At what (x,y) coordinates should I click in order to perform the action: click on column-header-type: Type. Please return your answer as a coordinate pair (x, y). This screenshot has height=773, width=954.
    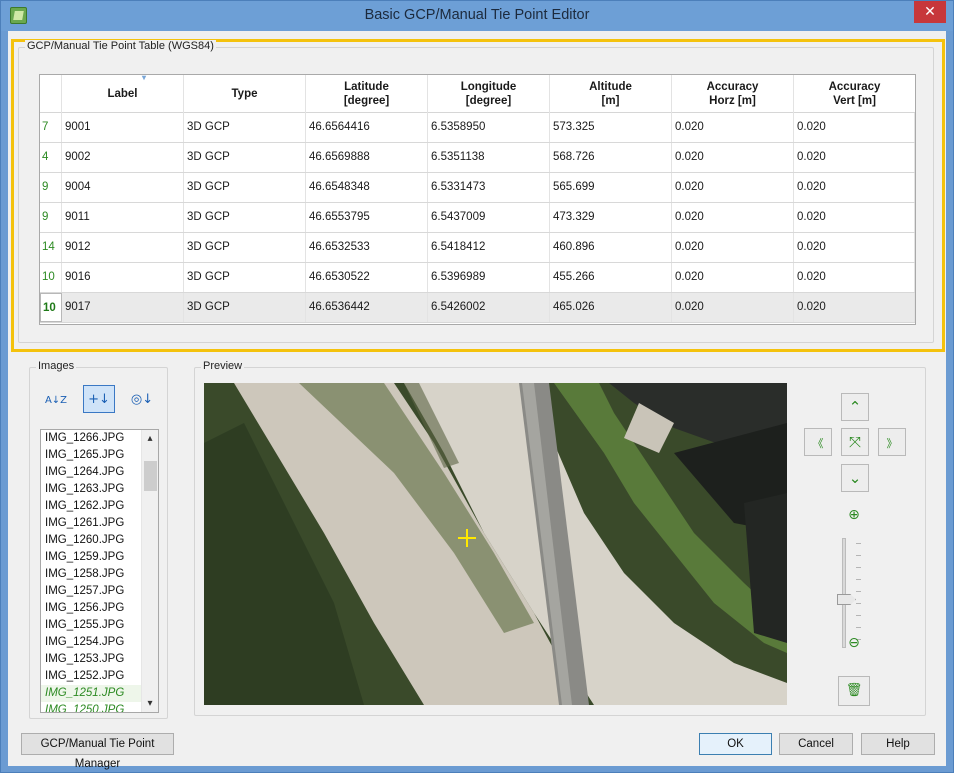
    Looking at the image, I should click on (245, 94).